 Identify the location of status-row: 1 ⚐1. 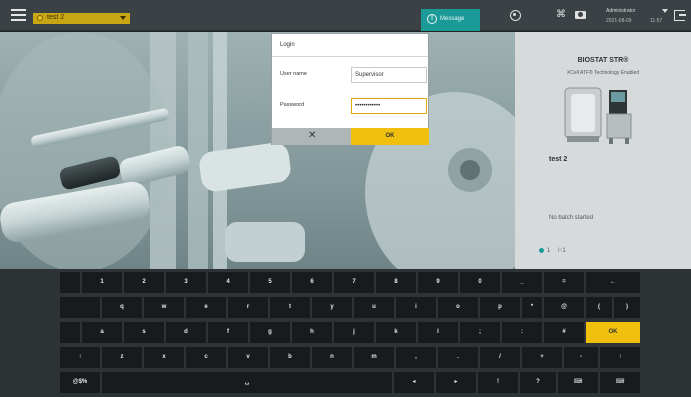
(552, 250).